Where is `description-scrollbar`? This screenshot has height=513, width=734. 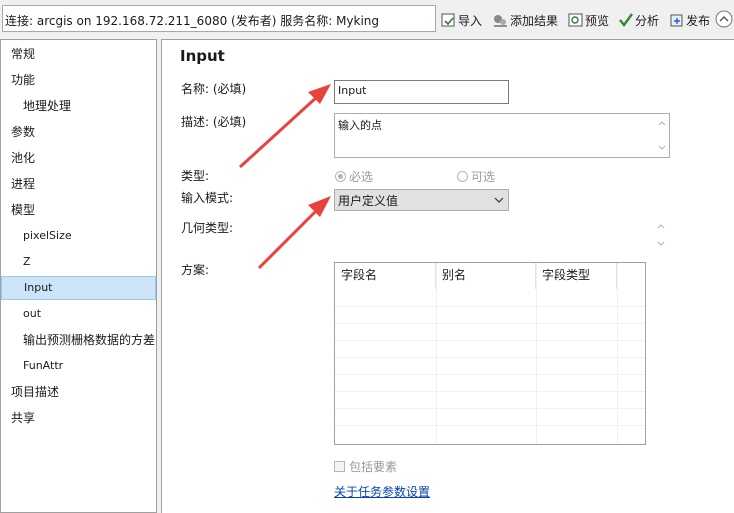 description-scrollbar is located at coordinates (662, 135).